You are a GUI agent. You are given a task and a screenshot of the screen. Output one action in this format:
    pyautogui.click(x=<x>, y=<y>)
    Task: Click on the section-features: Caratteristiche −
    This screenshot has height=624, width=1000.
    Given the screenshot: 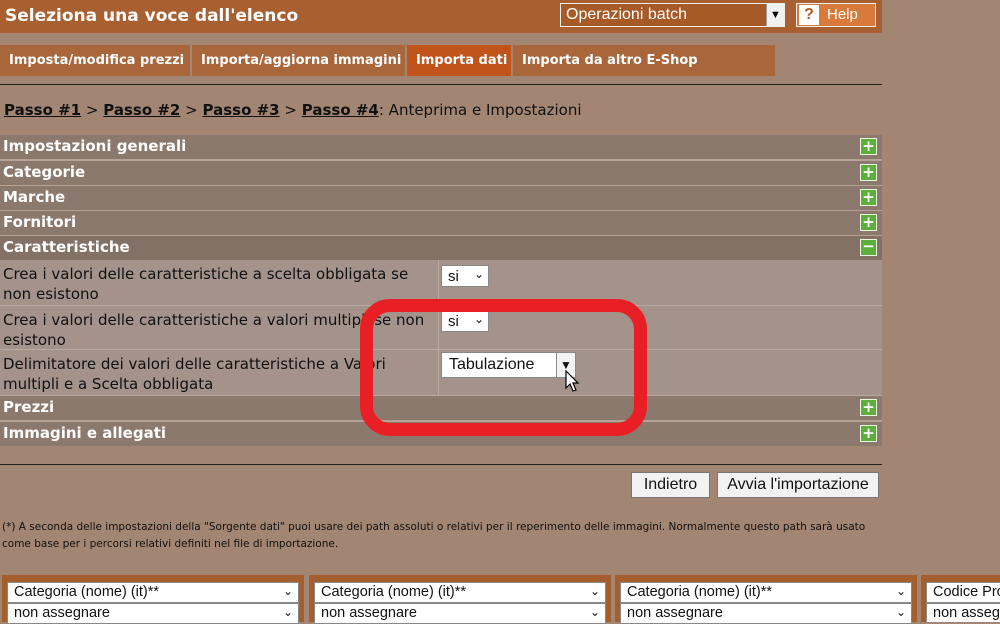 What is the action you would take?
    pyautogui.click(x=441, y=248)
    